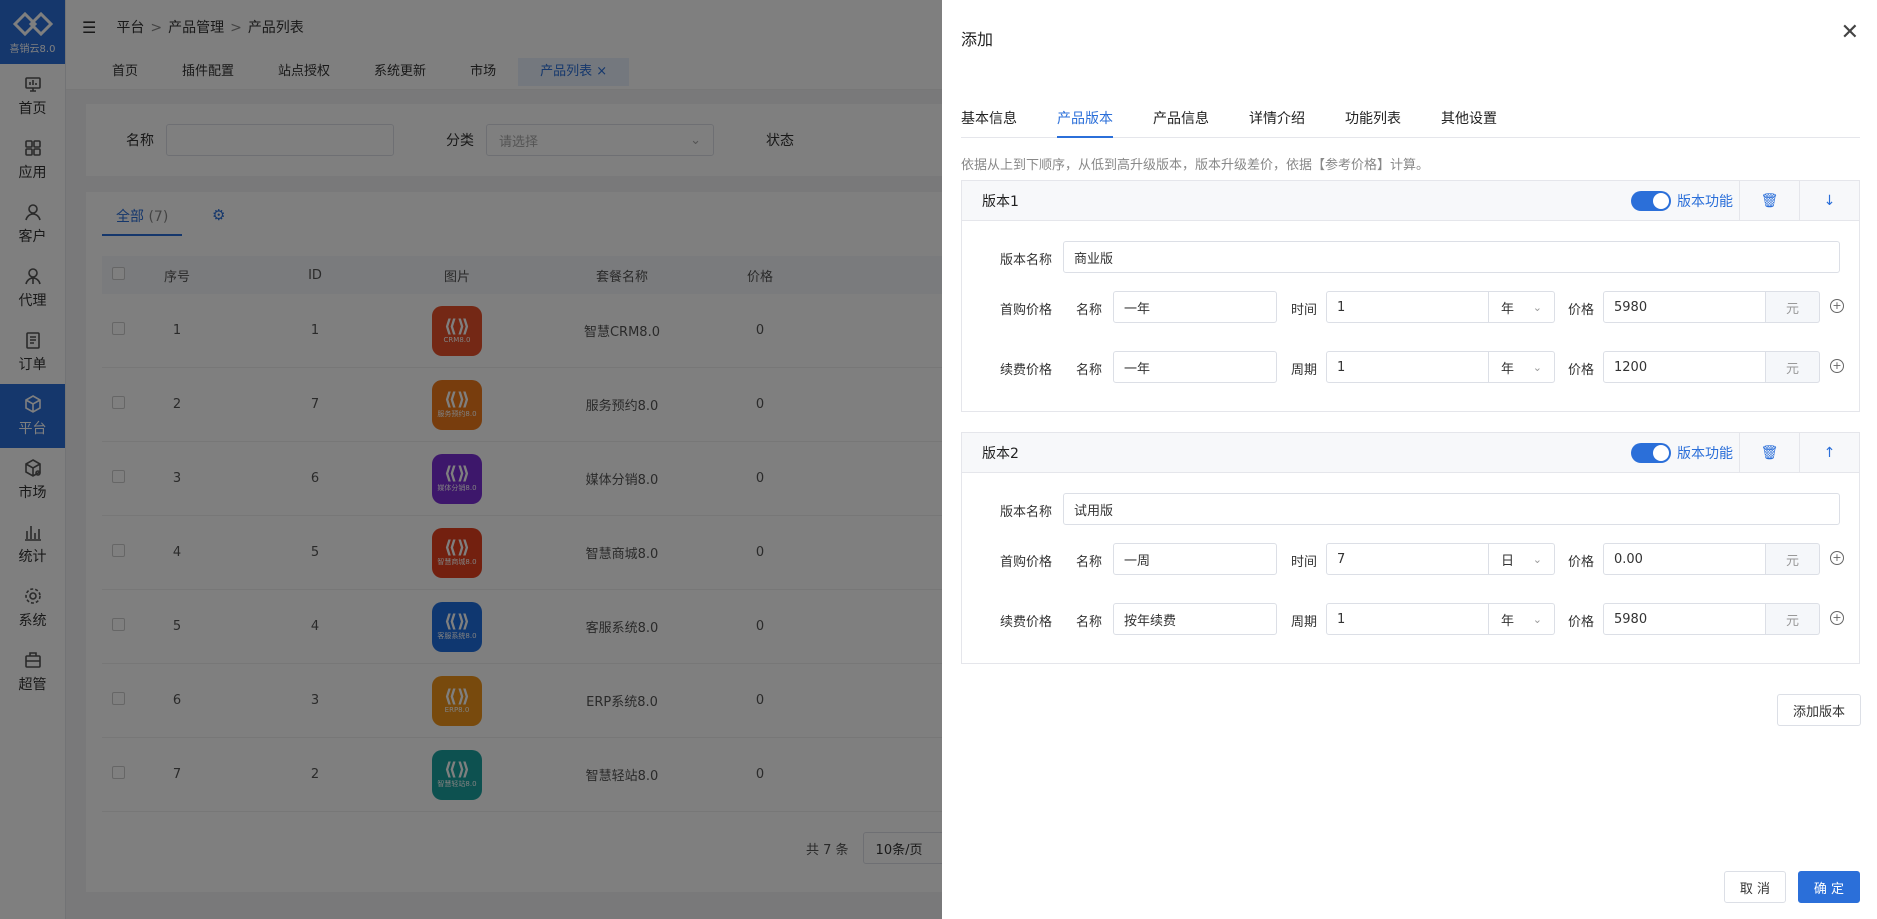  Describe the element at coordinates (1508, 561) in the screenshot. I see `first-time-unit-value: 日` at that location.